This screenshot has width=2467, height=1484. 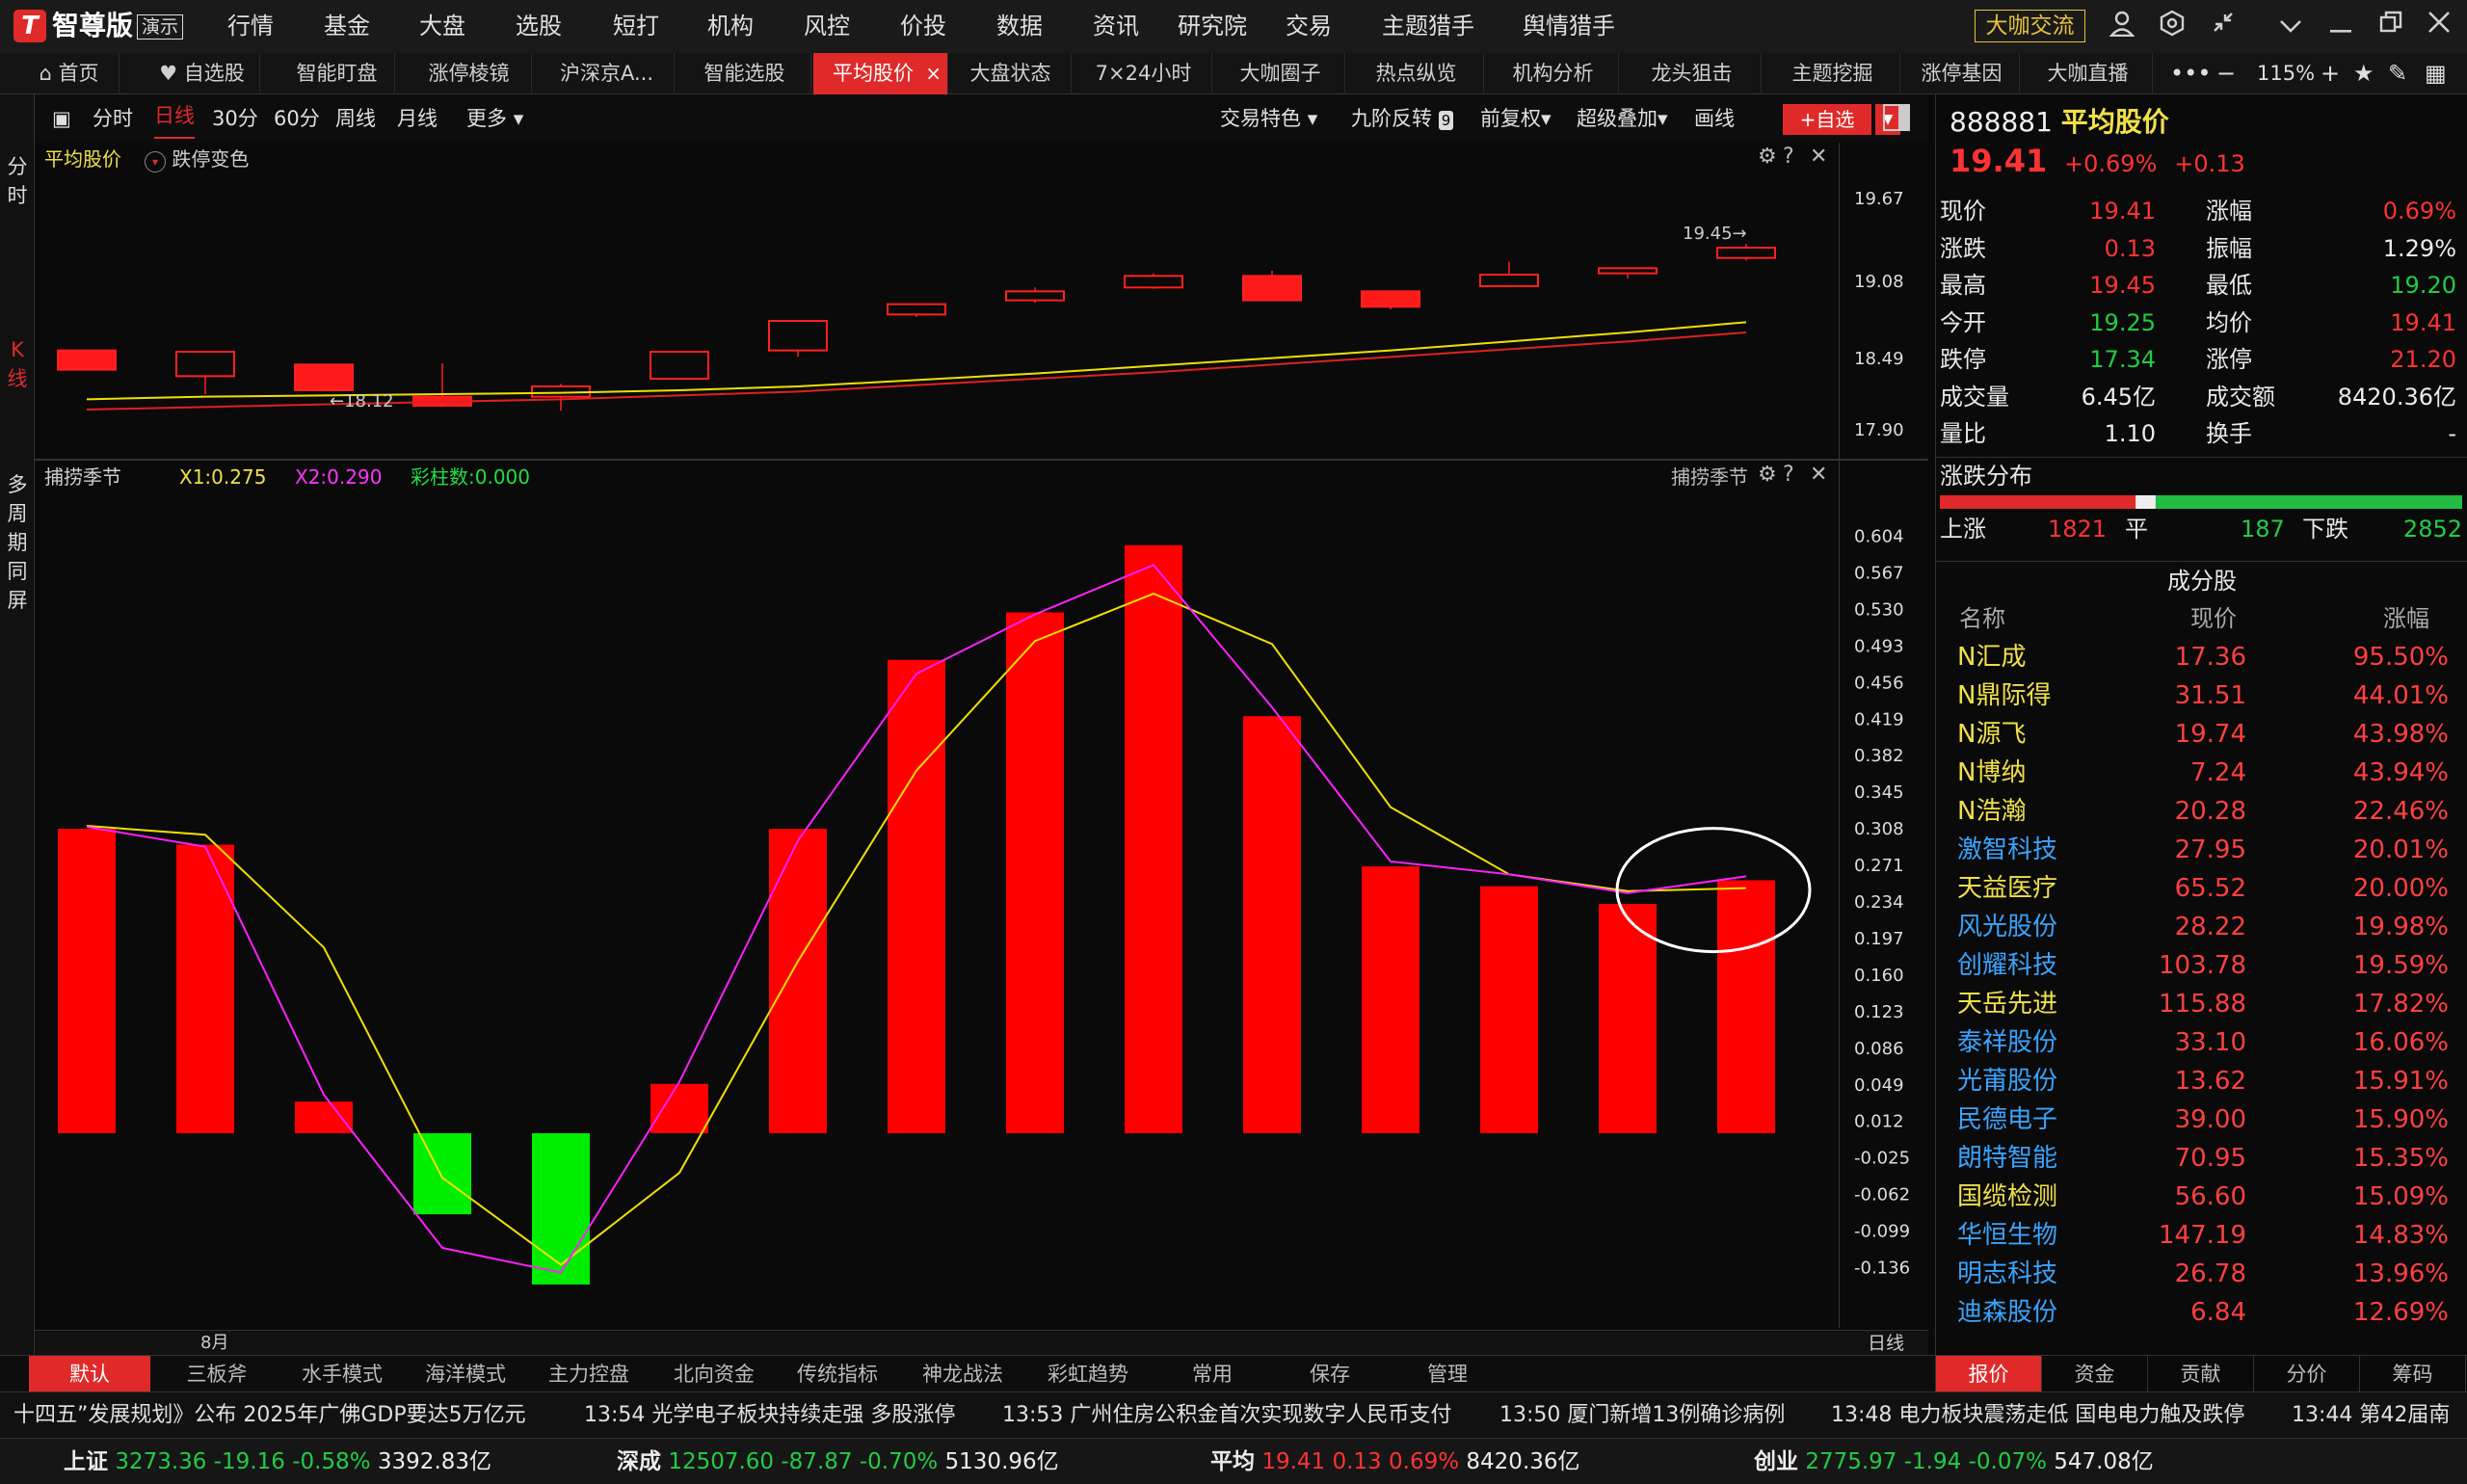 What do you see at coordinates (1954, 1461) in the screenshot?
I see `index-item: 创业 2775.97 -1.94 -0.07% 547.08亿` at bounding box center [1954, 1461].